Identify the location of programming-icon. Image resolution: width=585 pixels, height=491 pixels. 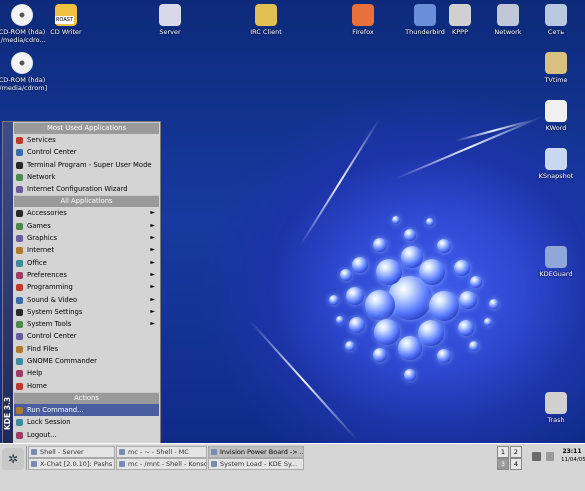
(19, 288).